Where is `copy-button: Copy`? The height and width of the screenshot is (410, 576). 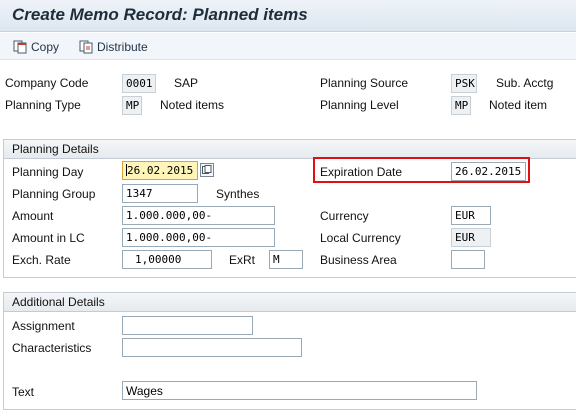 copy-button: Copy is located at coordinates (36, 47).